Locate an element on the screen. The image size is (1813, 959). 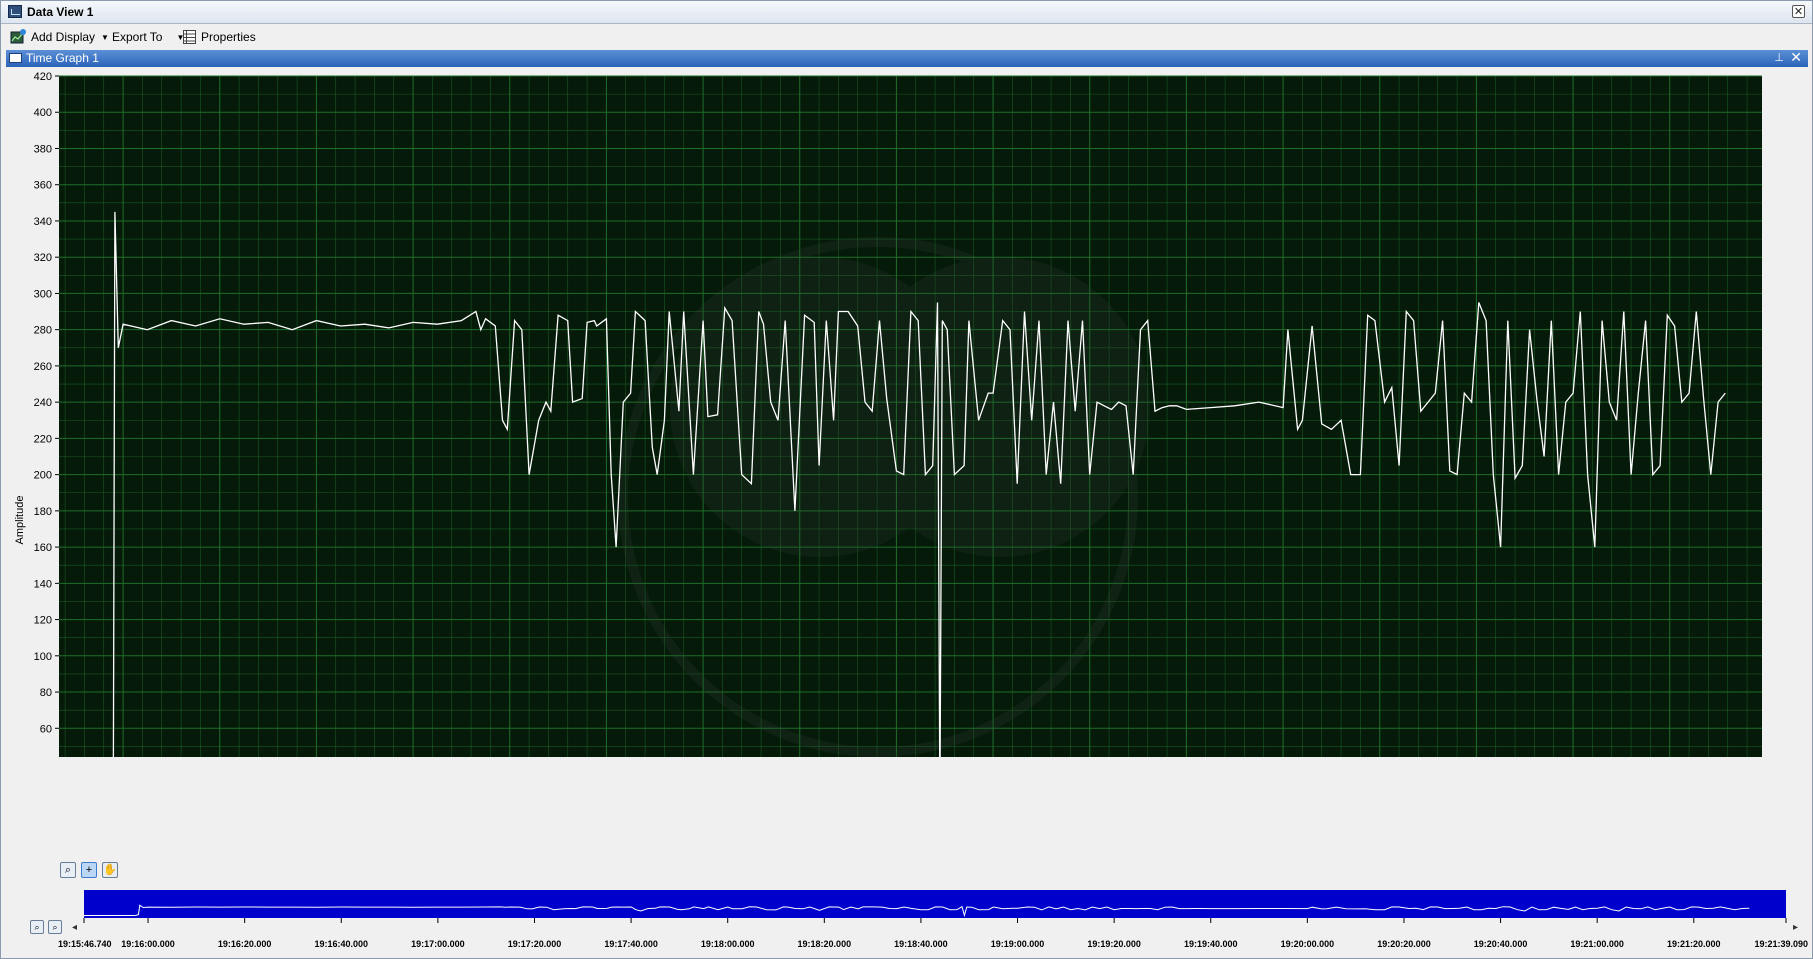
overview-tick-label: 19:19:40.000 is located at coordinates (1211, 944).